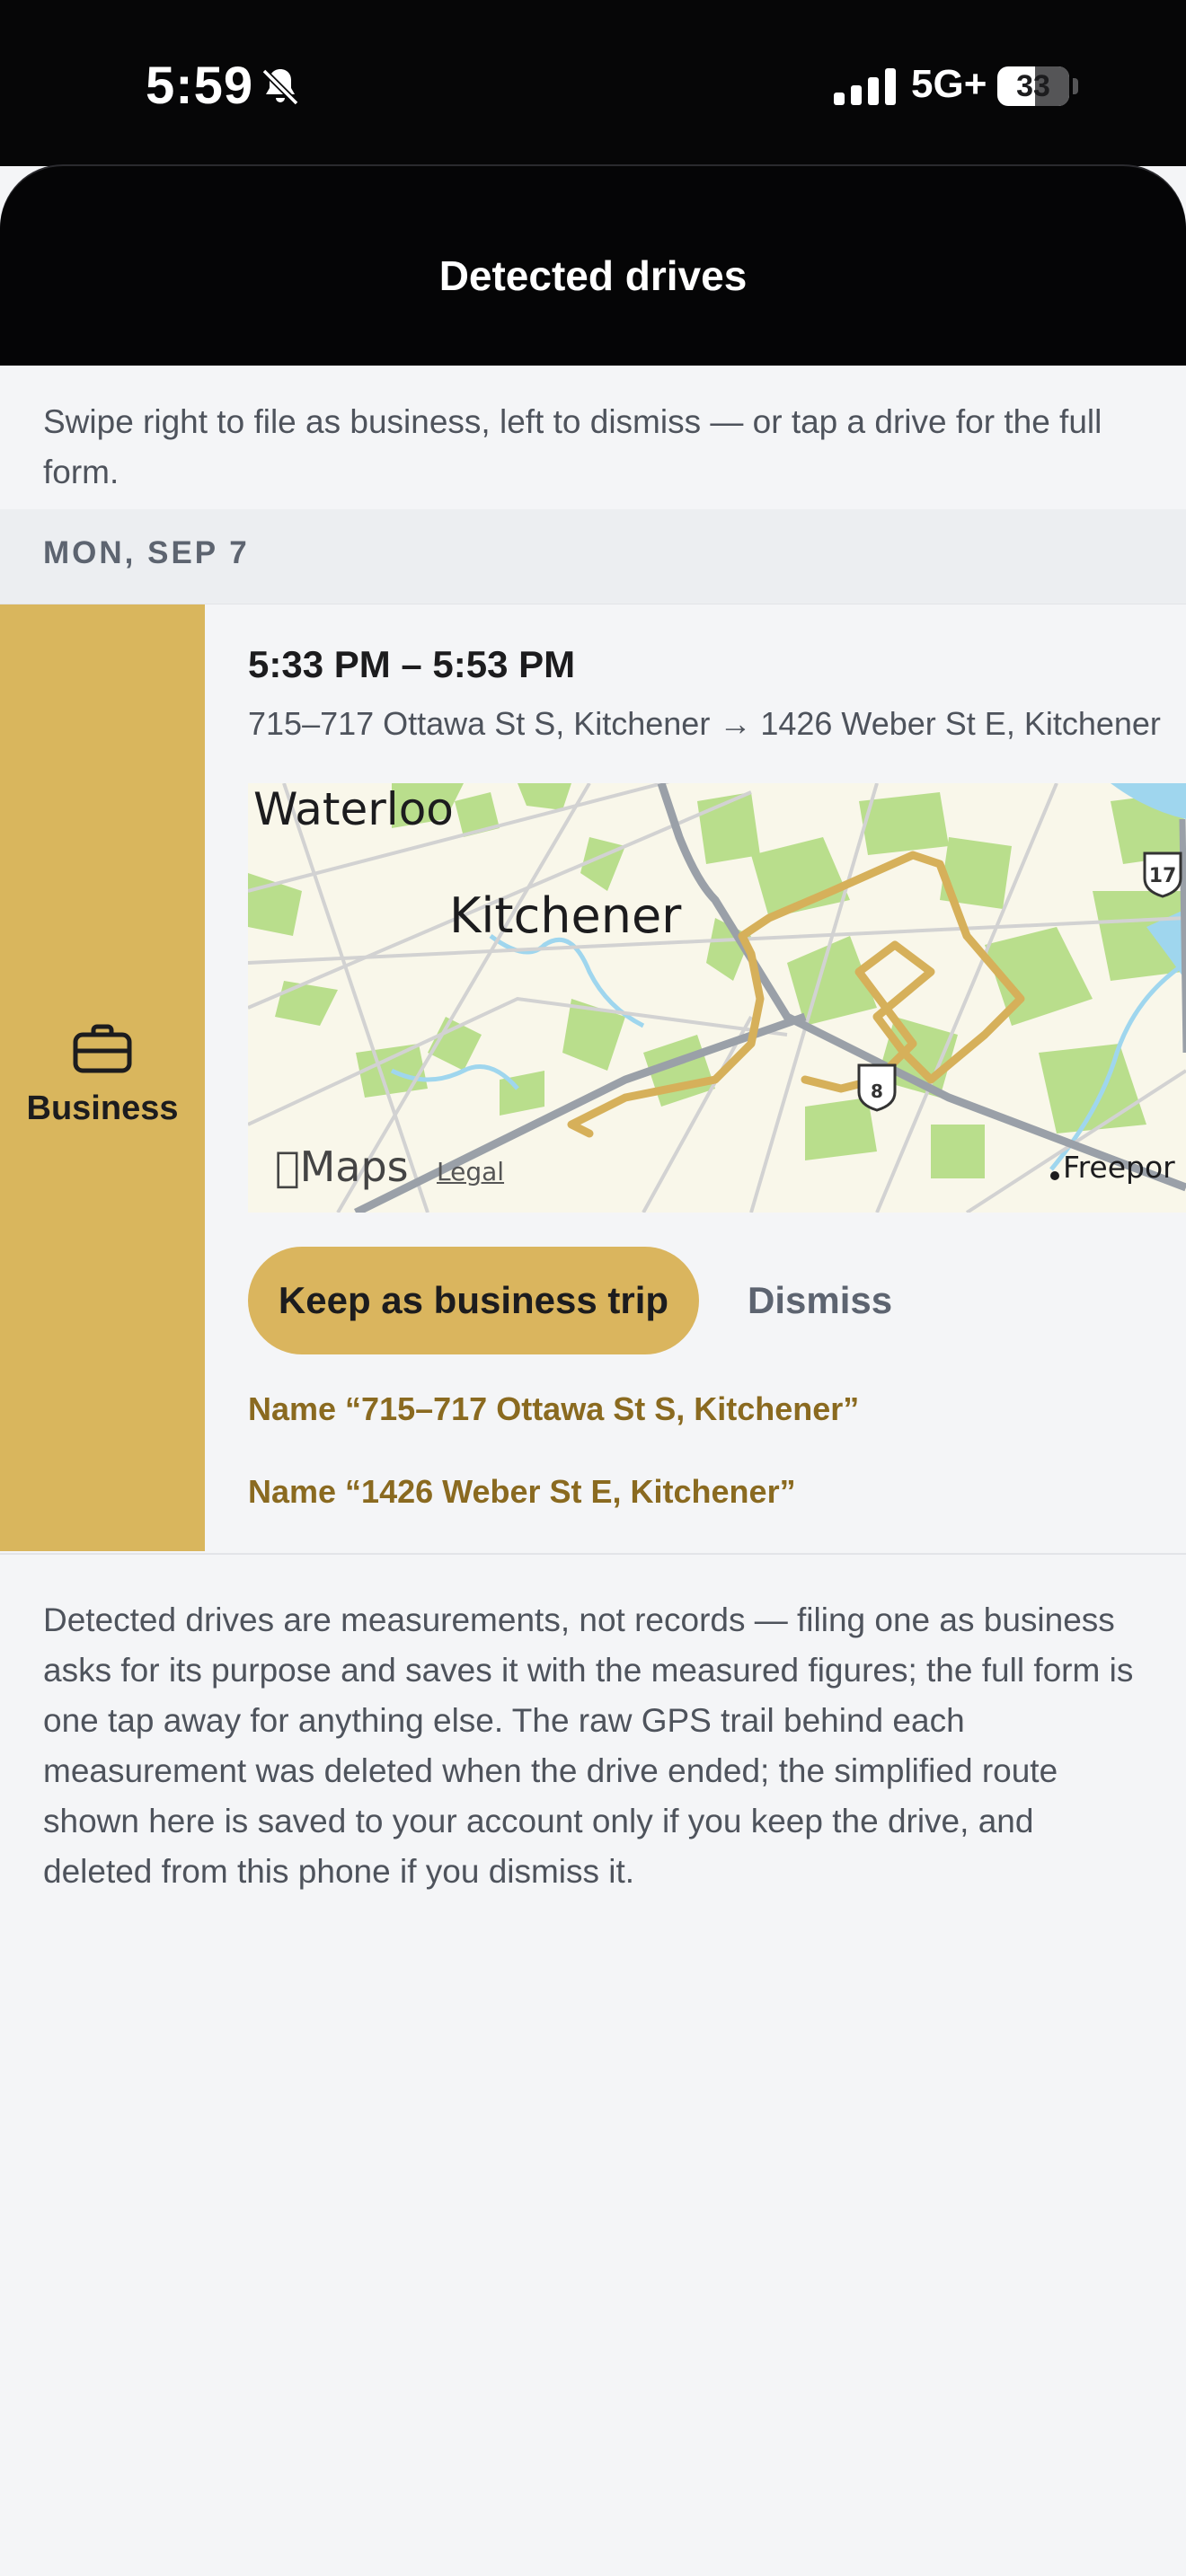 The width and height of the screenshot is (1186, 2576). What do you see at coordinates (470, 1172) in the screenshot?
I see `legal-link: Legal` at bounding box center [470, 1172].